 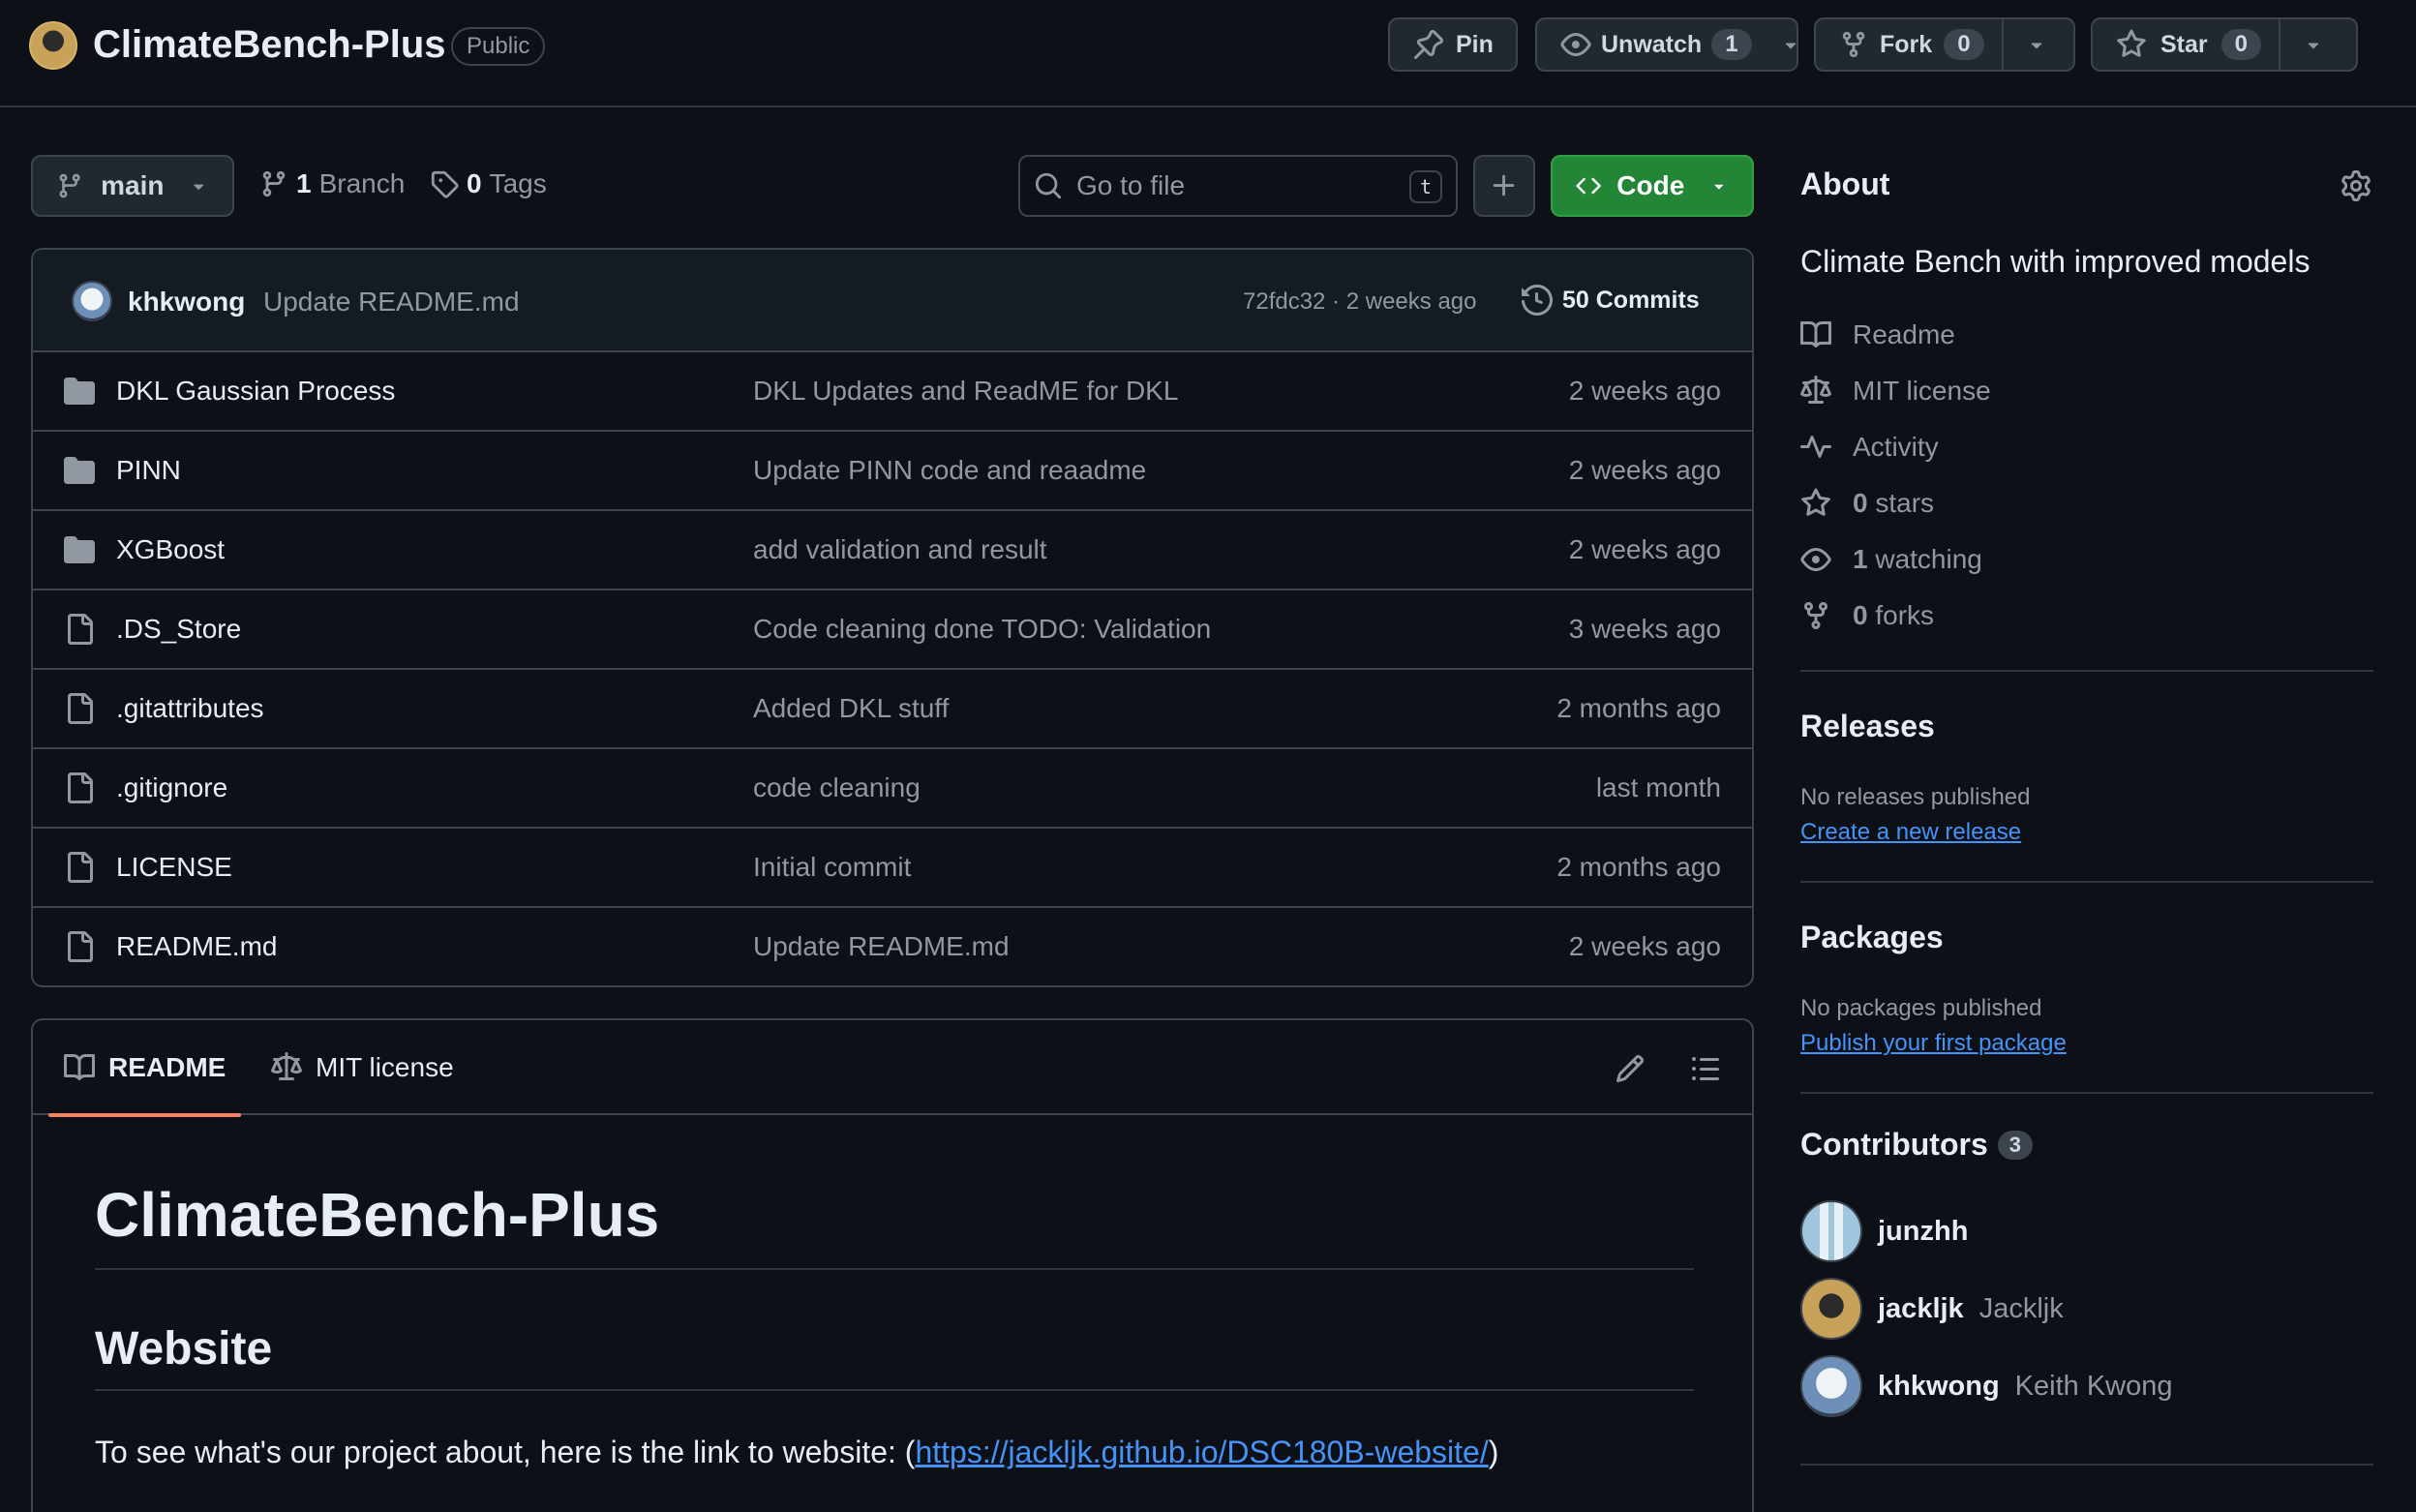 I want to click on file-name: README.md, so click(x=196, y=946).